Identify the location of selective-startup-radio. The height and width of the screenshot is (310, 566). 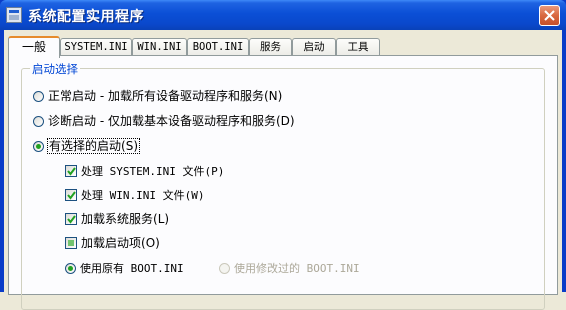
(38, 146).